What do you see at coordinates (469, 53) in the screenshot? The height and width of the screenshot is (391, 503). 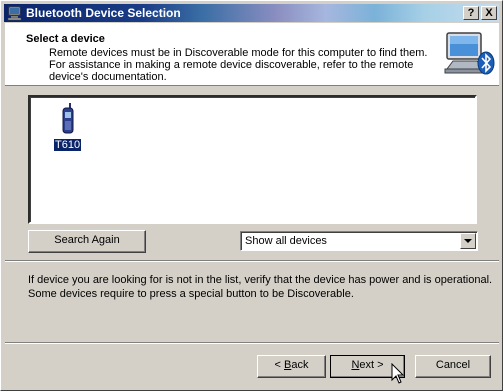 I see `bluetooth-computer-icon` at bounding box center [469, 53].